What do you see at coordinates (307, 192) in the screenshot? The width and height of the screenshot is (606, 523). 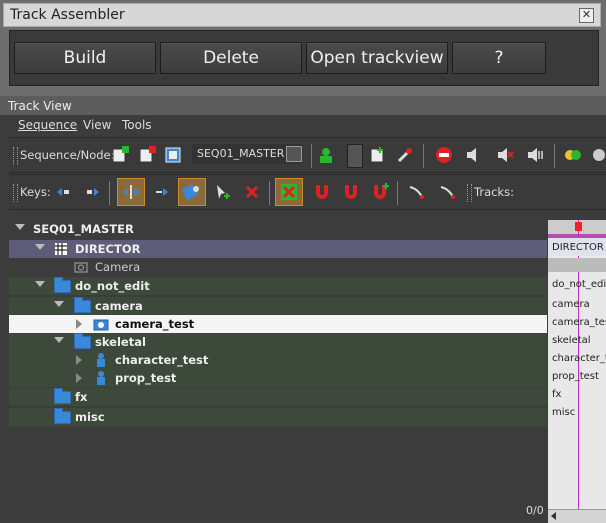 I see `keys-toolbar: Keys: Tracks:` at bounding box center [307, 192].